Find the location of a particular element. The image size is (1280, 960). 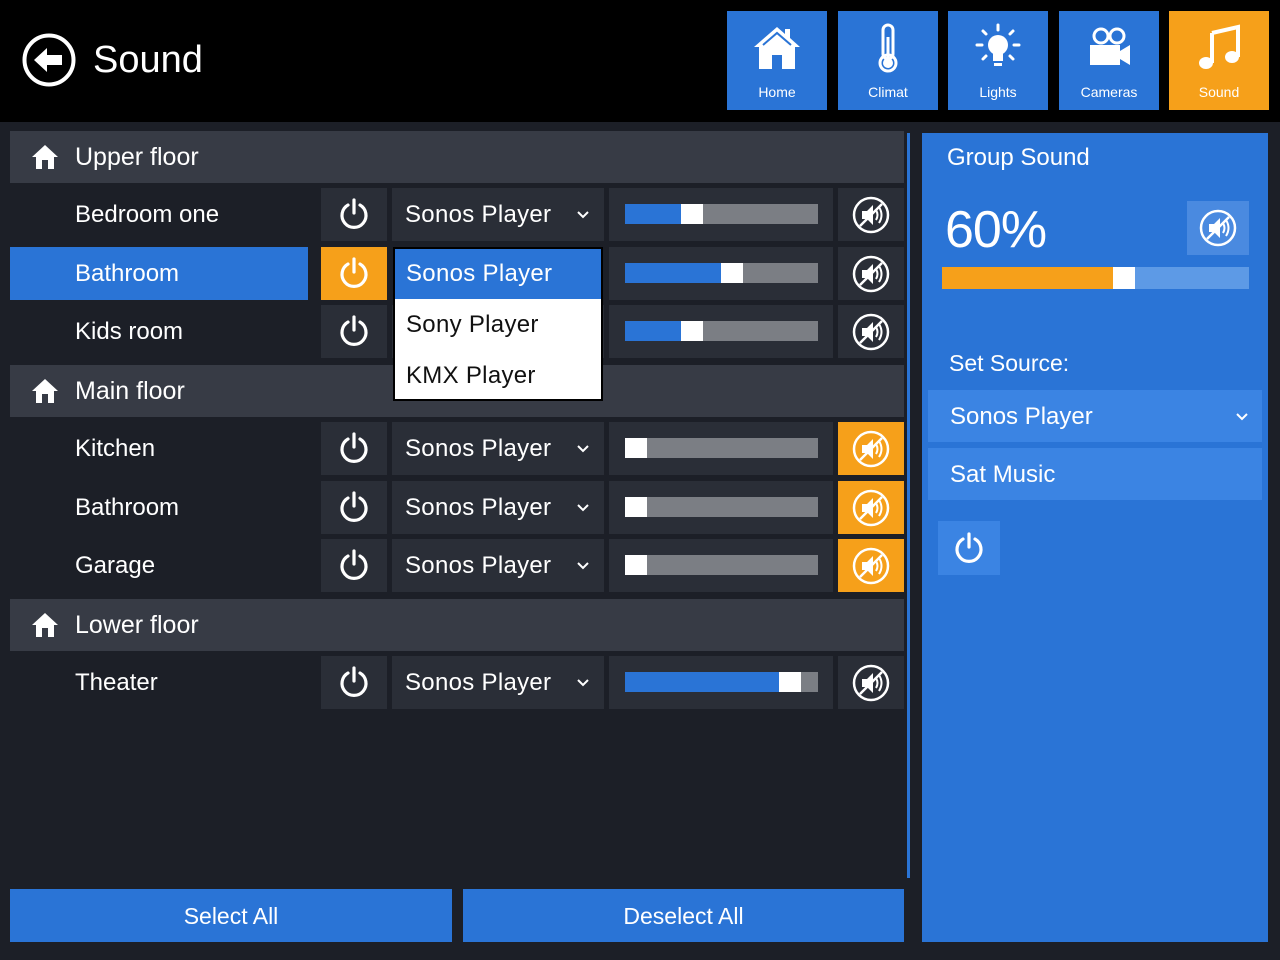

group-mute-button is located at coordinates (1218, 228).